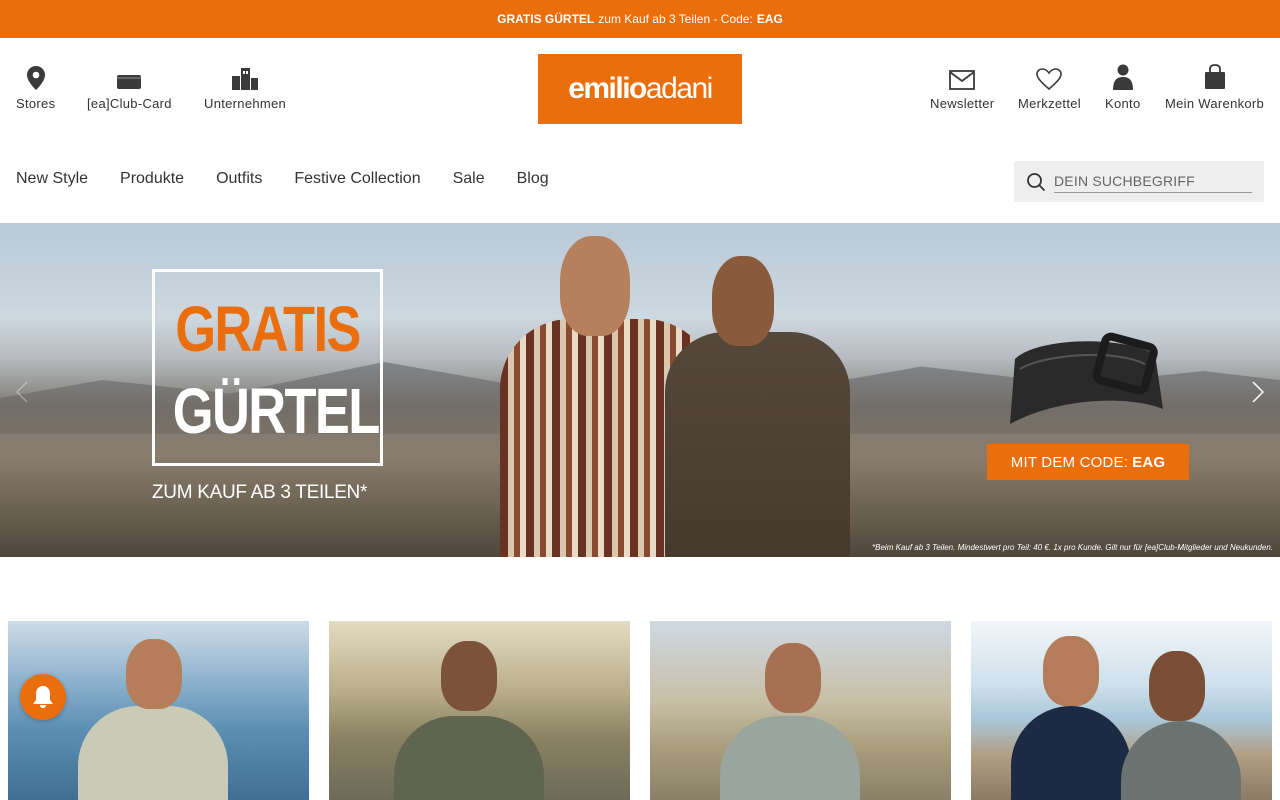 The image size is (1280, 800). I want to click on logo-text-first: emilio, so click(607, 88).